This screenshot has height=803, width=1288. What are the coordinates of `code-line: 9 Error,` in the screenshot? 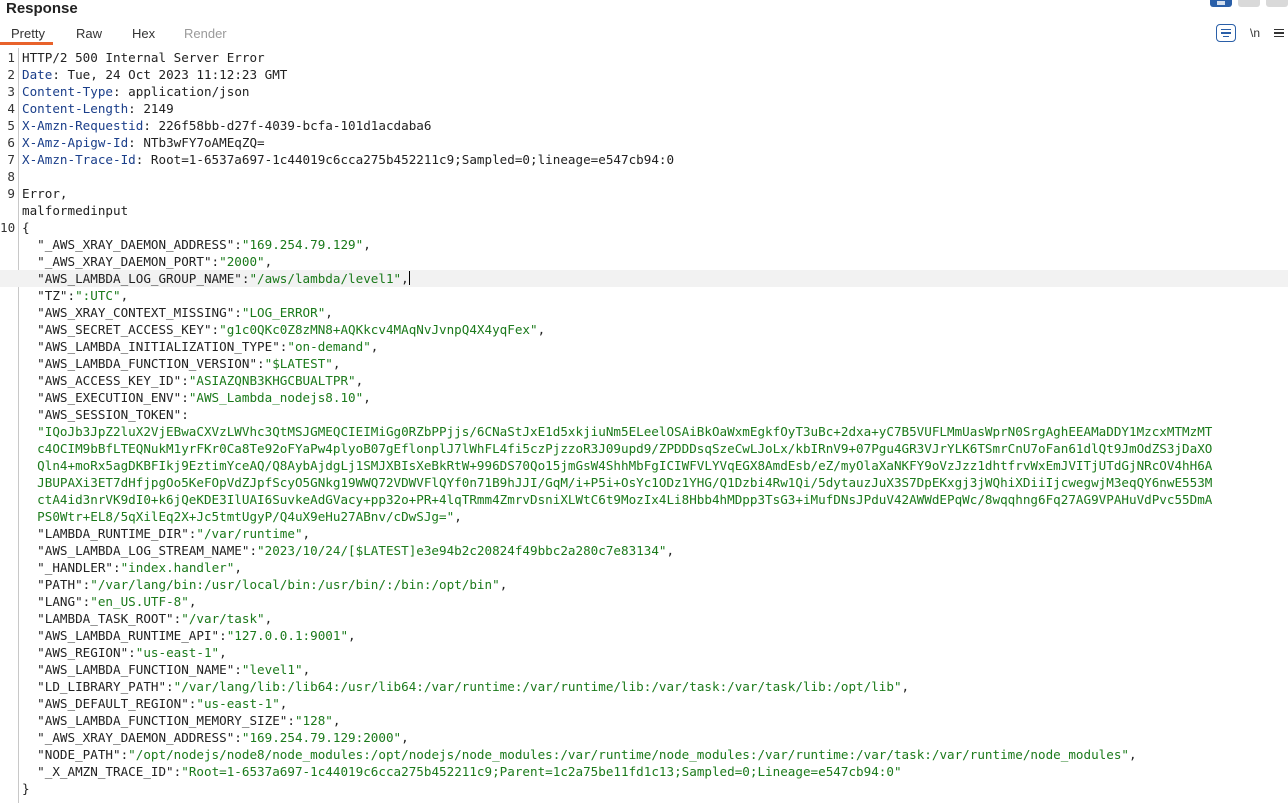 It's located at (644, 193).